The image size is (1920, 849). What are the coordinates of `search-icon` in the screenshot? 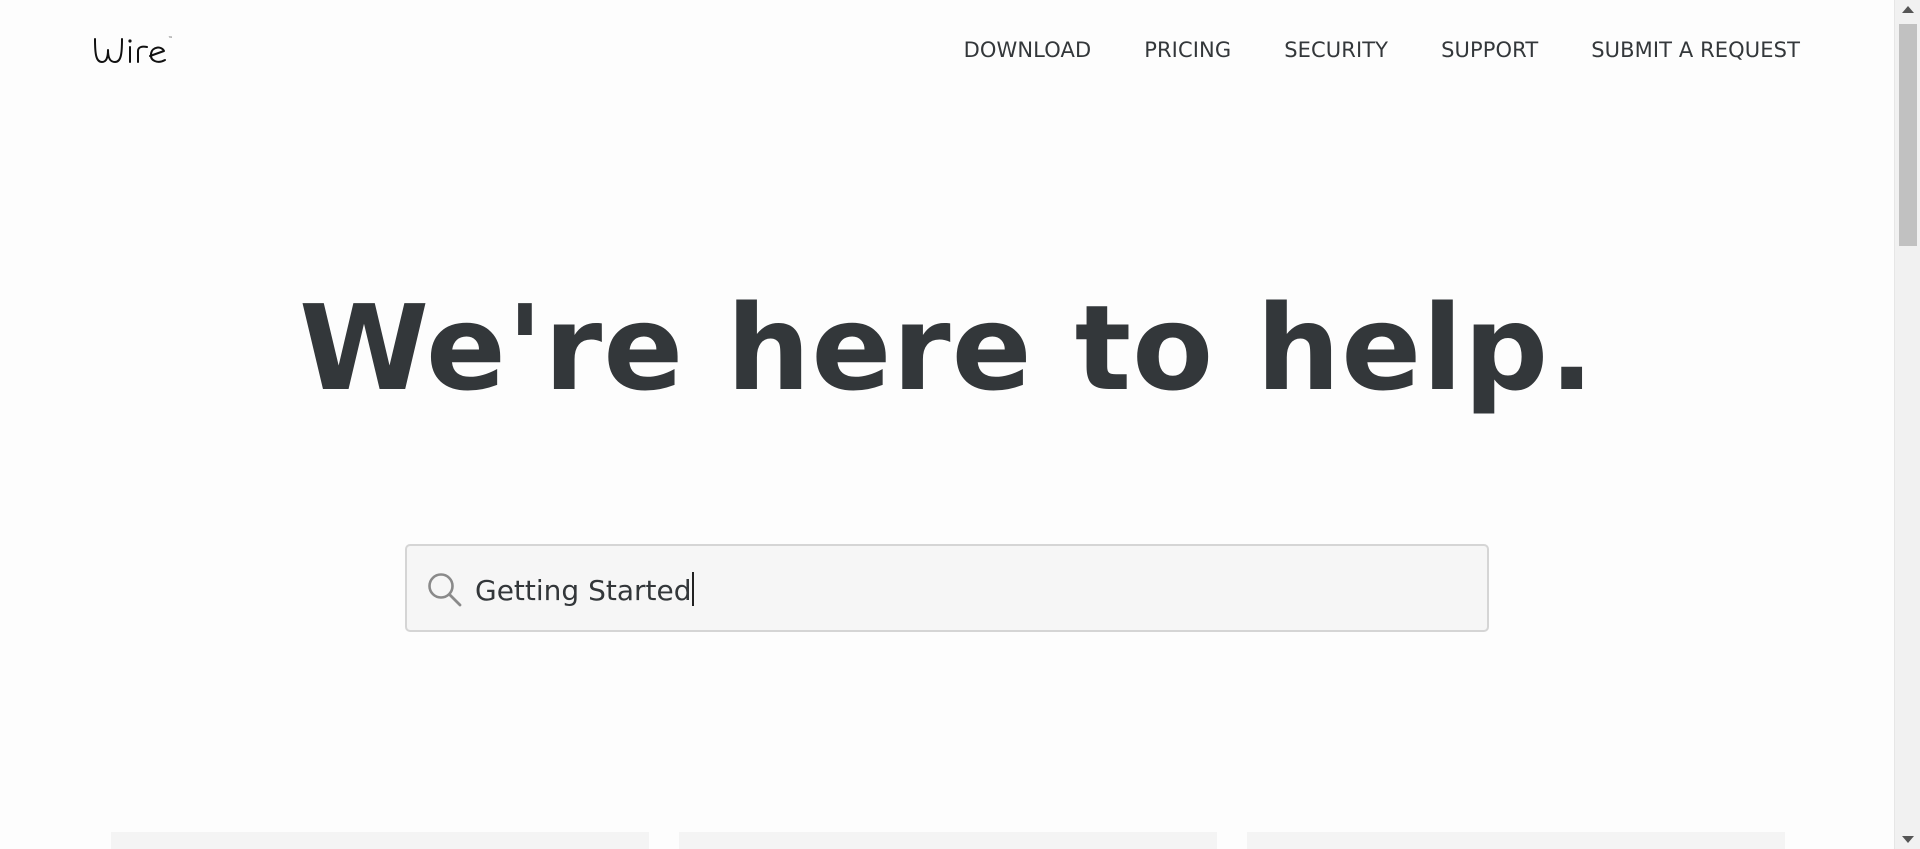 It's located at (445, 590).